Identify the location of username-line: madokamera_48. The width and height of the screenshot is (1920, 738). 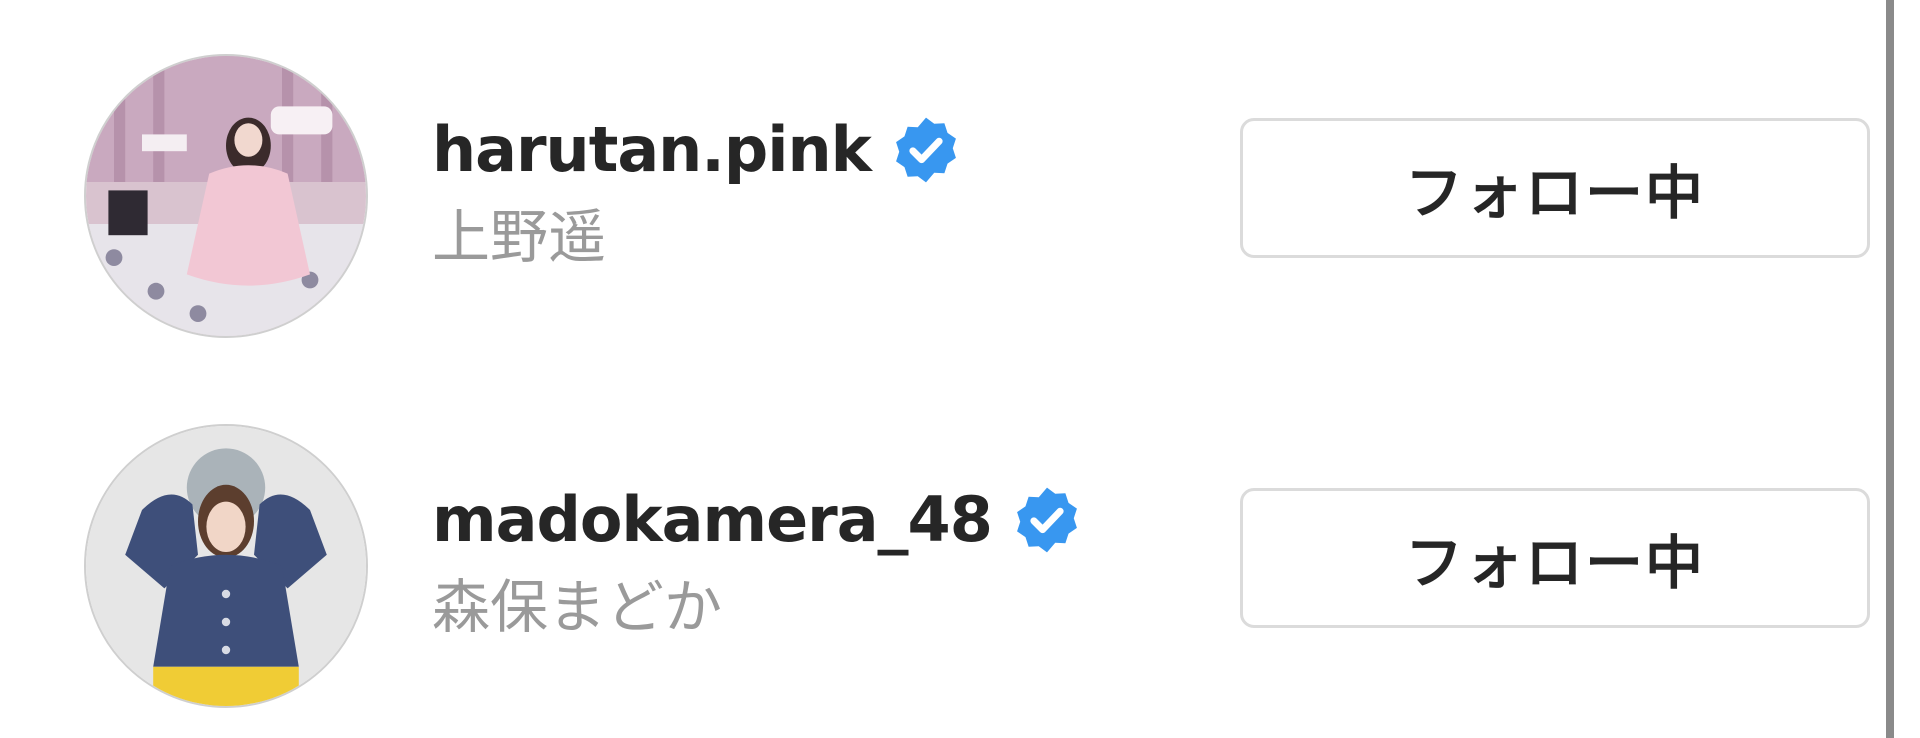
(757, 520).